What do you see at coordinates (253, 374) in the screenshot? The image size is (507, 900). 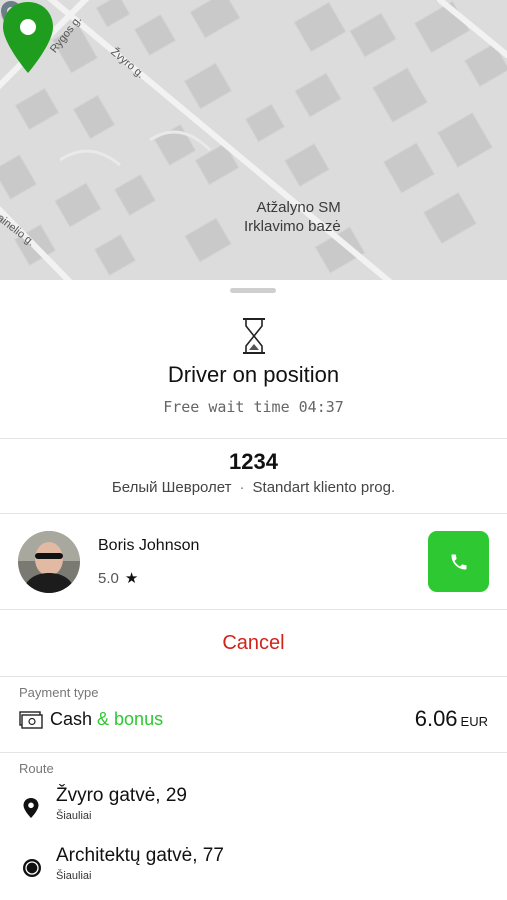 I see `status-title: Driver on position` at bounding box center [253, 374].